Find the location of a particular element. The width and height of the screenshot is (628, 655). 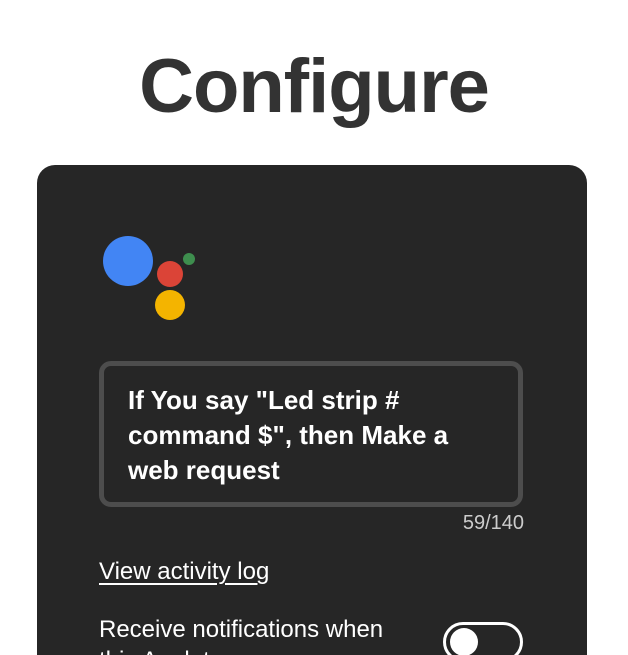

assistant-yellow-dot is located at coordinates (170, 305).